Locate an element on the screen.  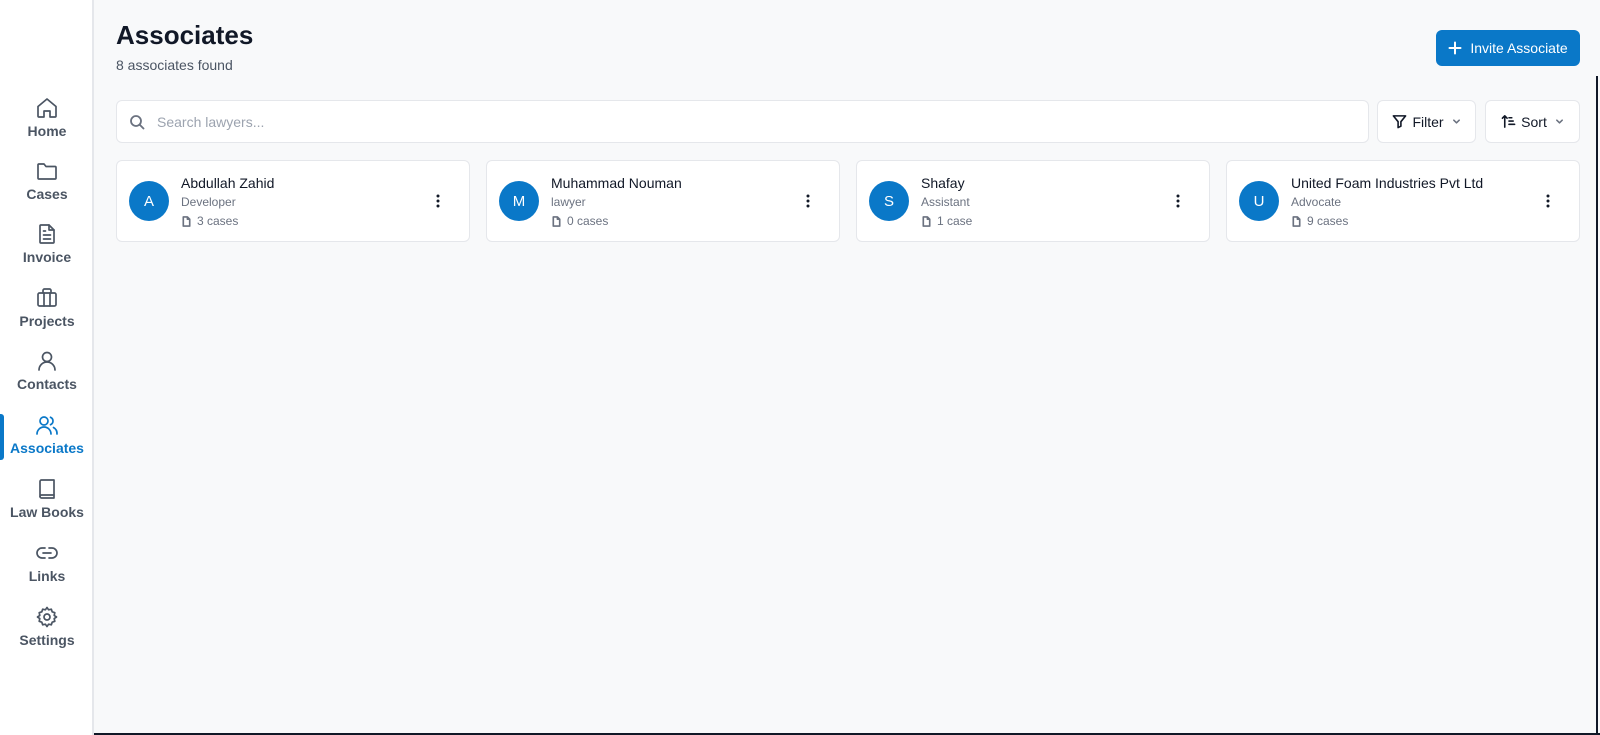
sort-icon is located at coordinates (1508, 121).